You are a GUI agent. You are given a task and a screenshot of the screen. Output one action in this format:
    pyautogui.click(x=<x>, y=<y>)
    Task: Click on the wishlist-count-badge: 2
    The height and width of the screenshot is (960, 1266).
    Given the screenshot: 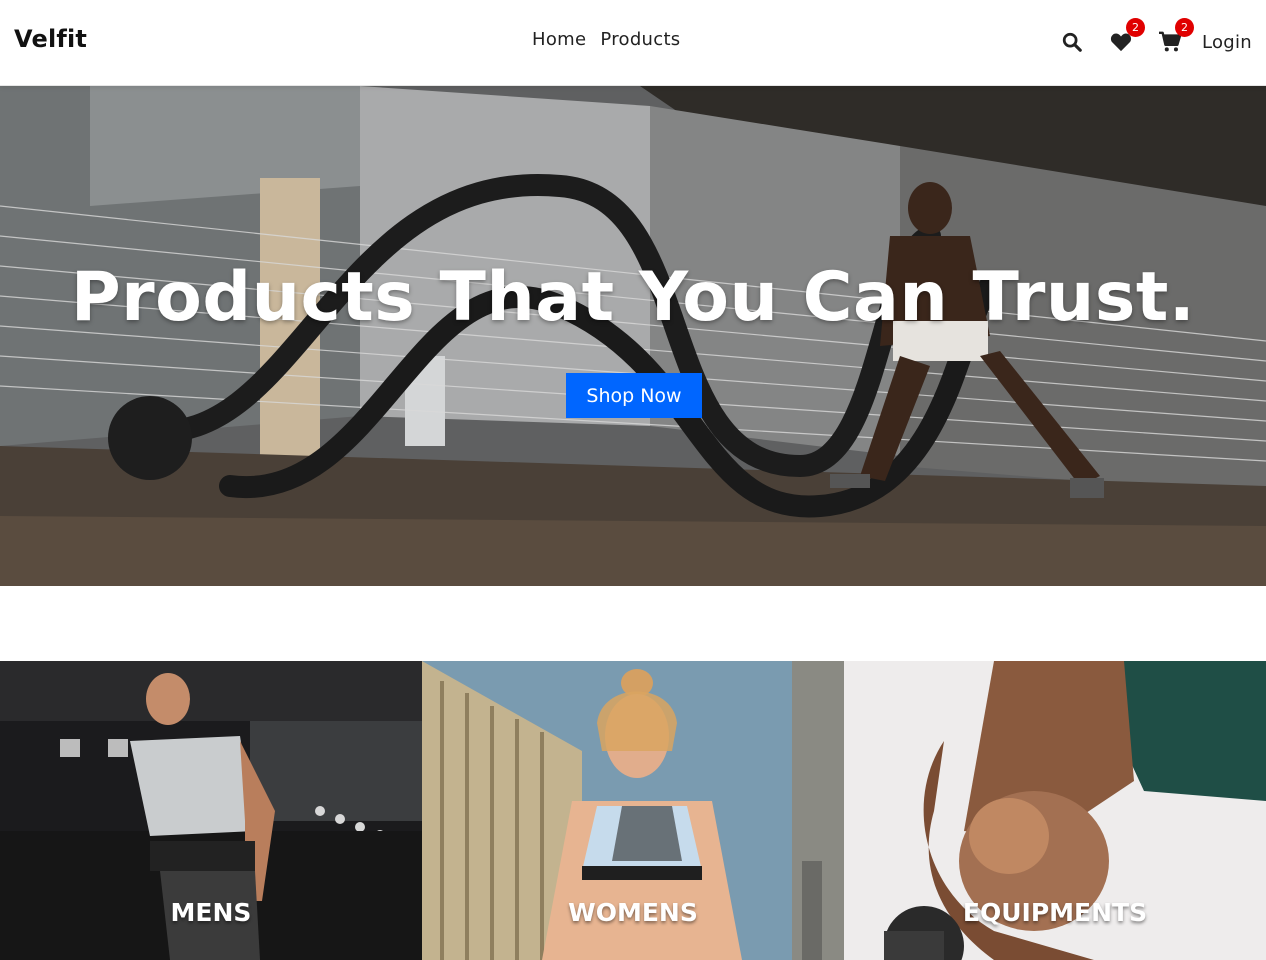 What is the action you would take?
    pyautogui.click(x=1135, y=27)
    